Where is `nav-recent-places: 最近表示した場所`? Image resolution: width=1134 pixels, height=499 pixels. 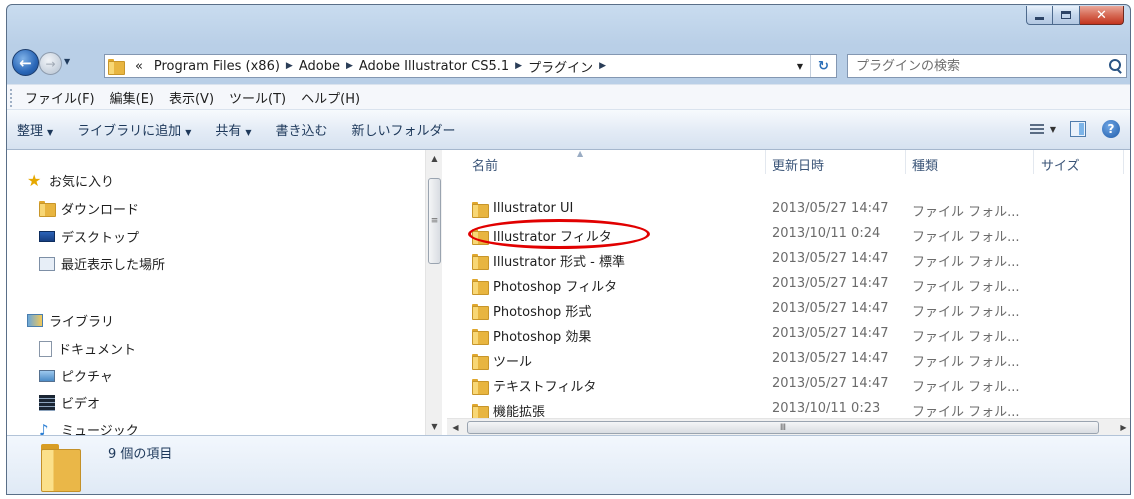
nav-recent-places: 最近表示した場所 is located at coordinates (102, 263).